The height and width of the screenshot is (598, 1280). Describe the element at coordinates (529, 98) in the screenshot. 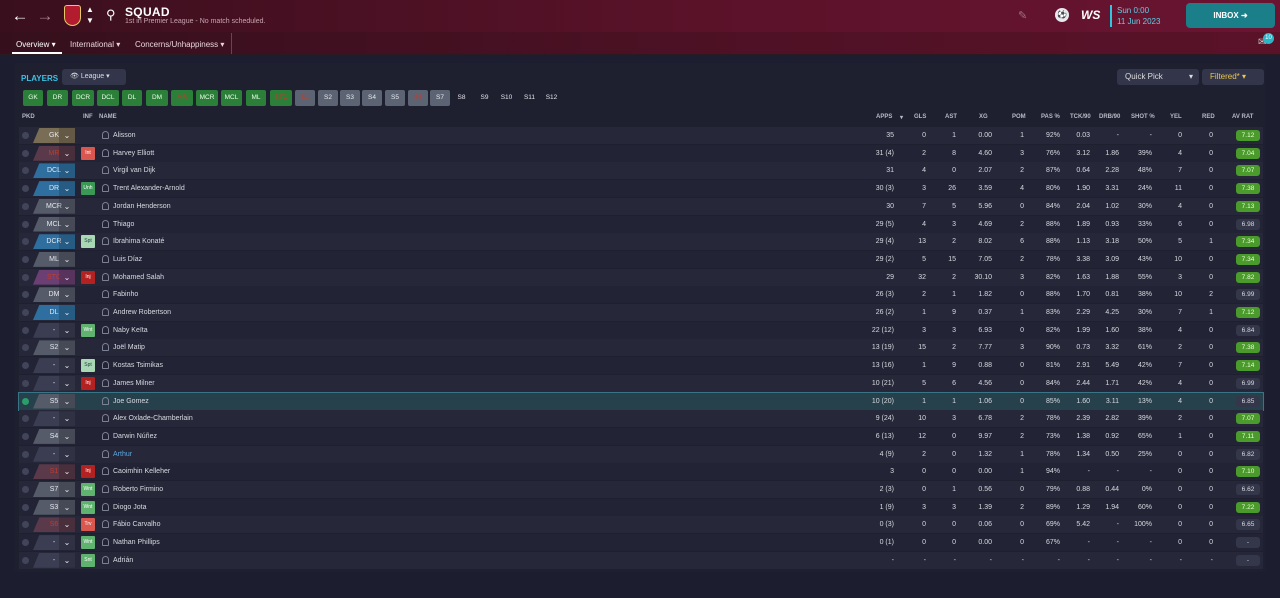

I see `position-chip-s11: S11` at that location.